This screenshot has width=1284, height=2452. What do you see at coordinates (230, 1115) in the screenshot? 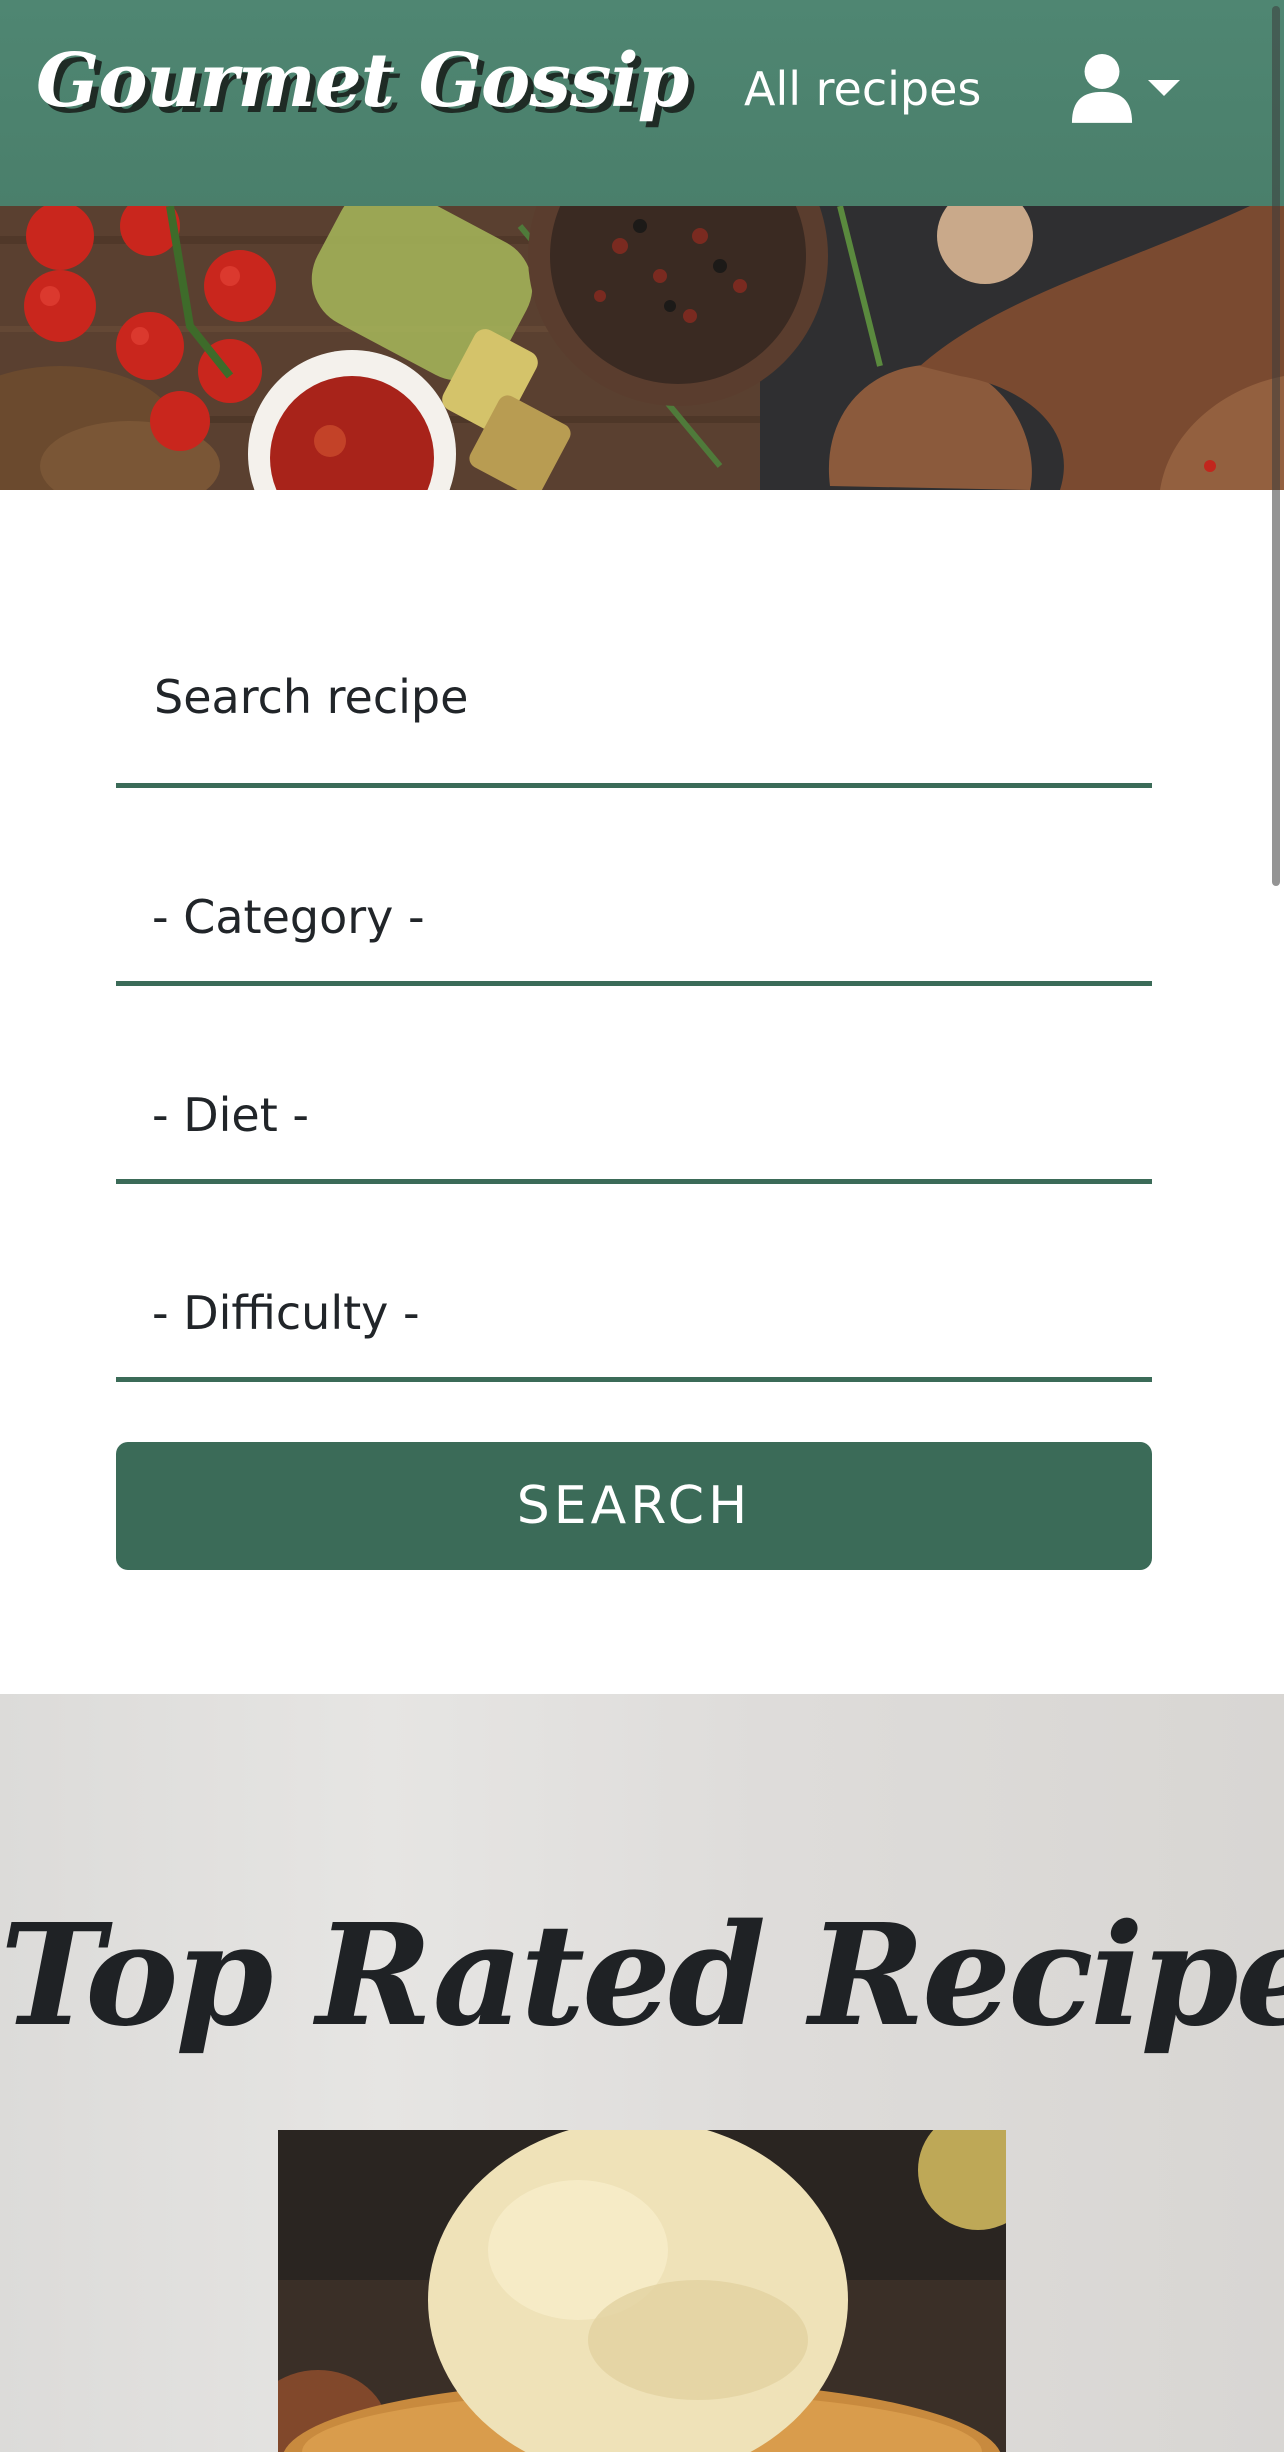
I see `diet-select-label: - Diet -` at bounding box center [230, 1115].